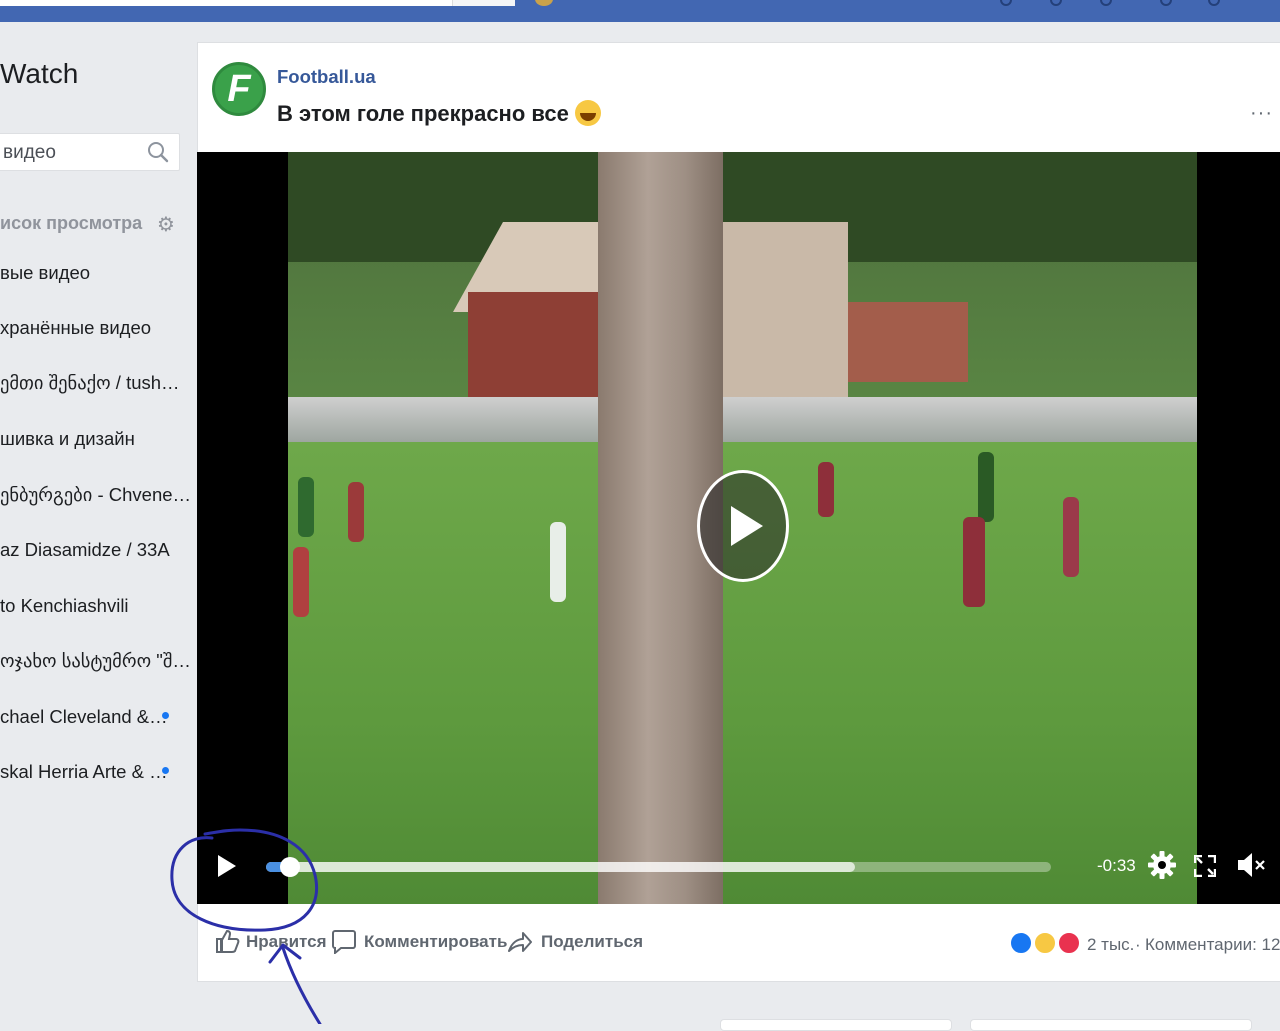 The image size is (1280, 1031). What do you see at coordinates (326, 77) in the screenshot?
I see `page-name-link: Football.ua` at bounding box center [326, 77].